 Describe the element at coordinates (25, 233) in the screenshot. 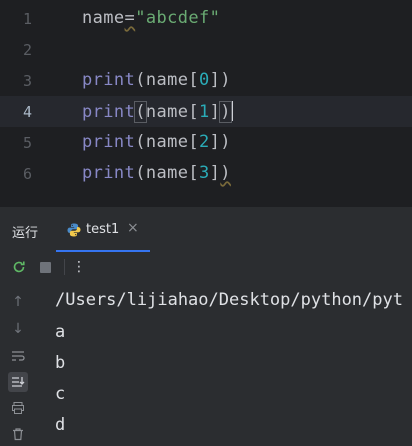

I see `run-panel-title: 运行` at that location.